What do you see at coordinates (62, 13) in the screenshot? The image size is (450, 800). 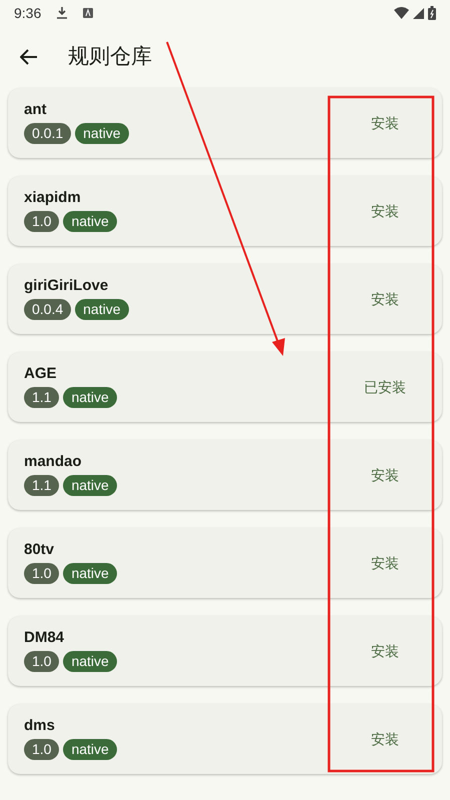 I see `download-icon` at bounding box center [62, 13].